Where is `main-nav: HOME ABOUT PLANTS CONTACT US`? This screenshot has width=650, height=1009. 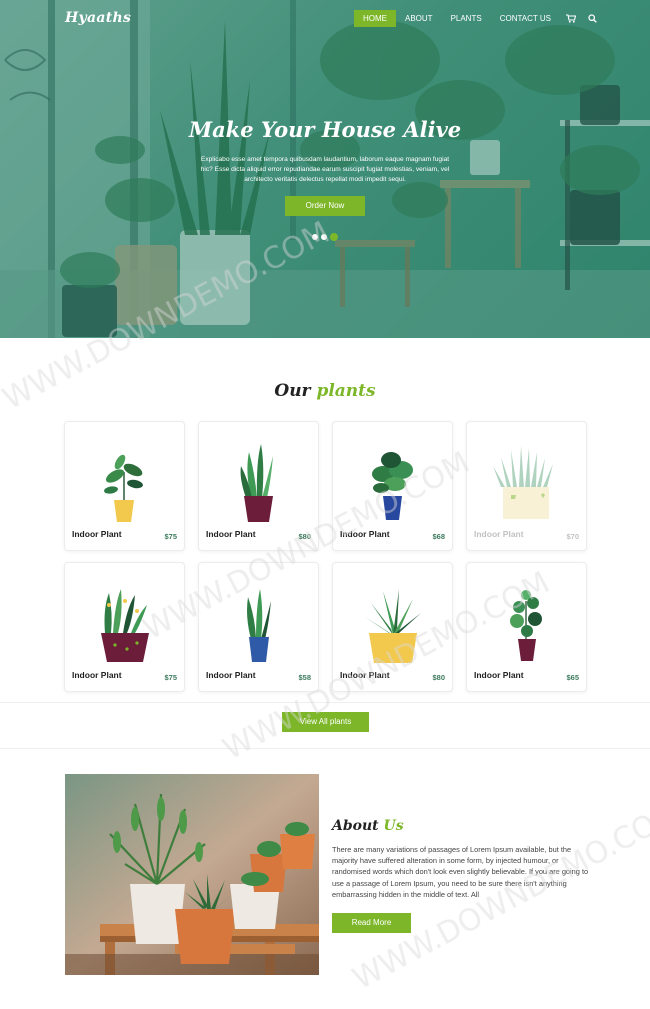
main-nav: HOME ABOUT PLANTS CONTACT US is located at coordinates (479, 18).